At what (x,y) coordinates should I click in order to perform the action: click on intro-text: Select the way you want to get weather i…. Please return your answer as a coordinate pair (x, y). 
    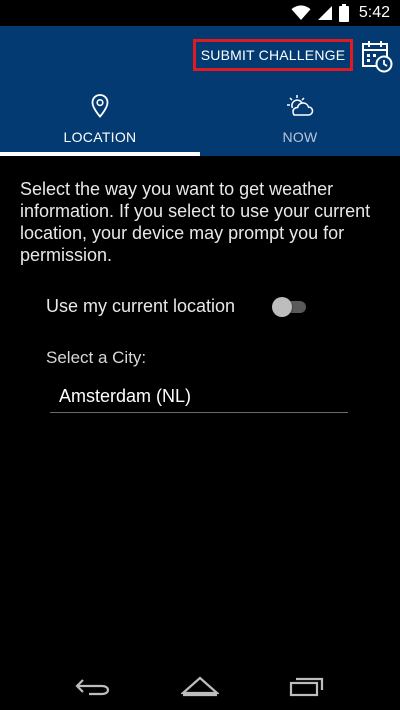
    Looking at the image, I should click on (195, 222).